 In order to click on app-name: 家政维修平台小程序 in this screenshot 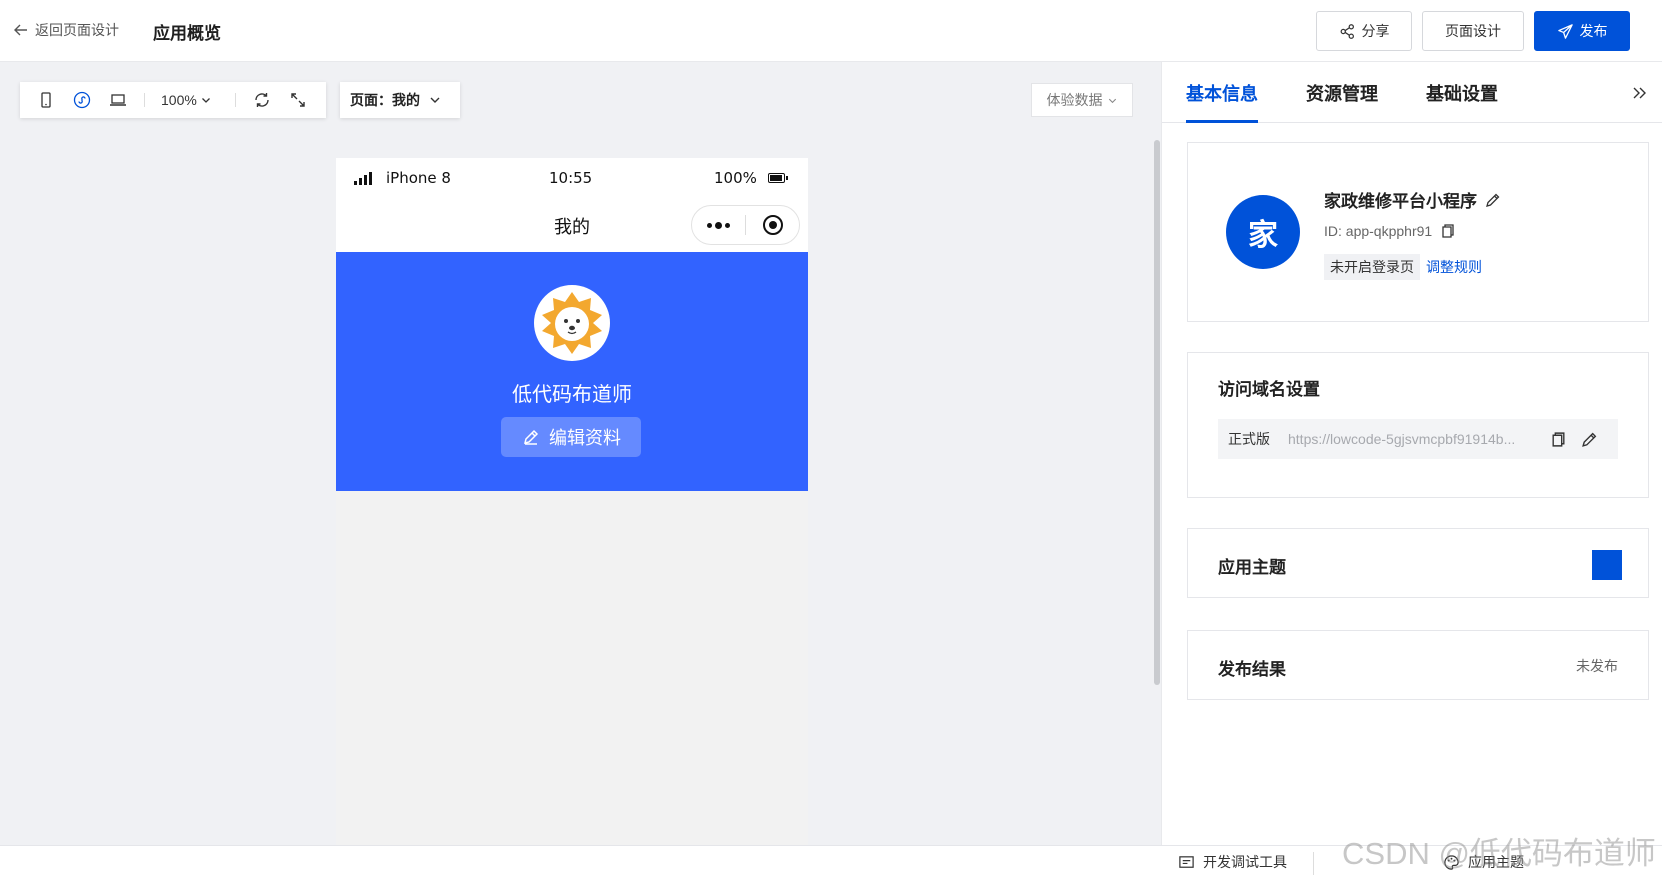, I will do `click(1400, 201)`.